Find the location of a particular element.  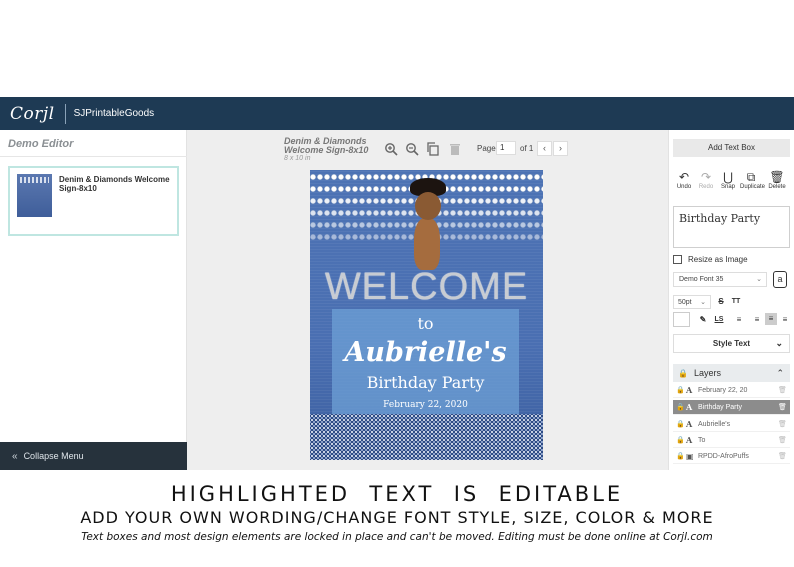

layers-header: 🔒 Layers ⌃ is located at coordinates (731, 373).